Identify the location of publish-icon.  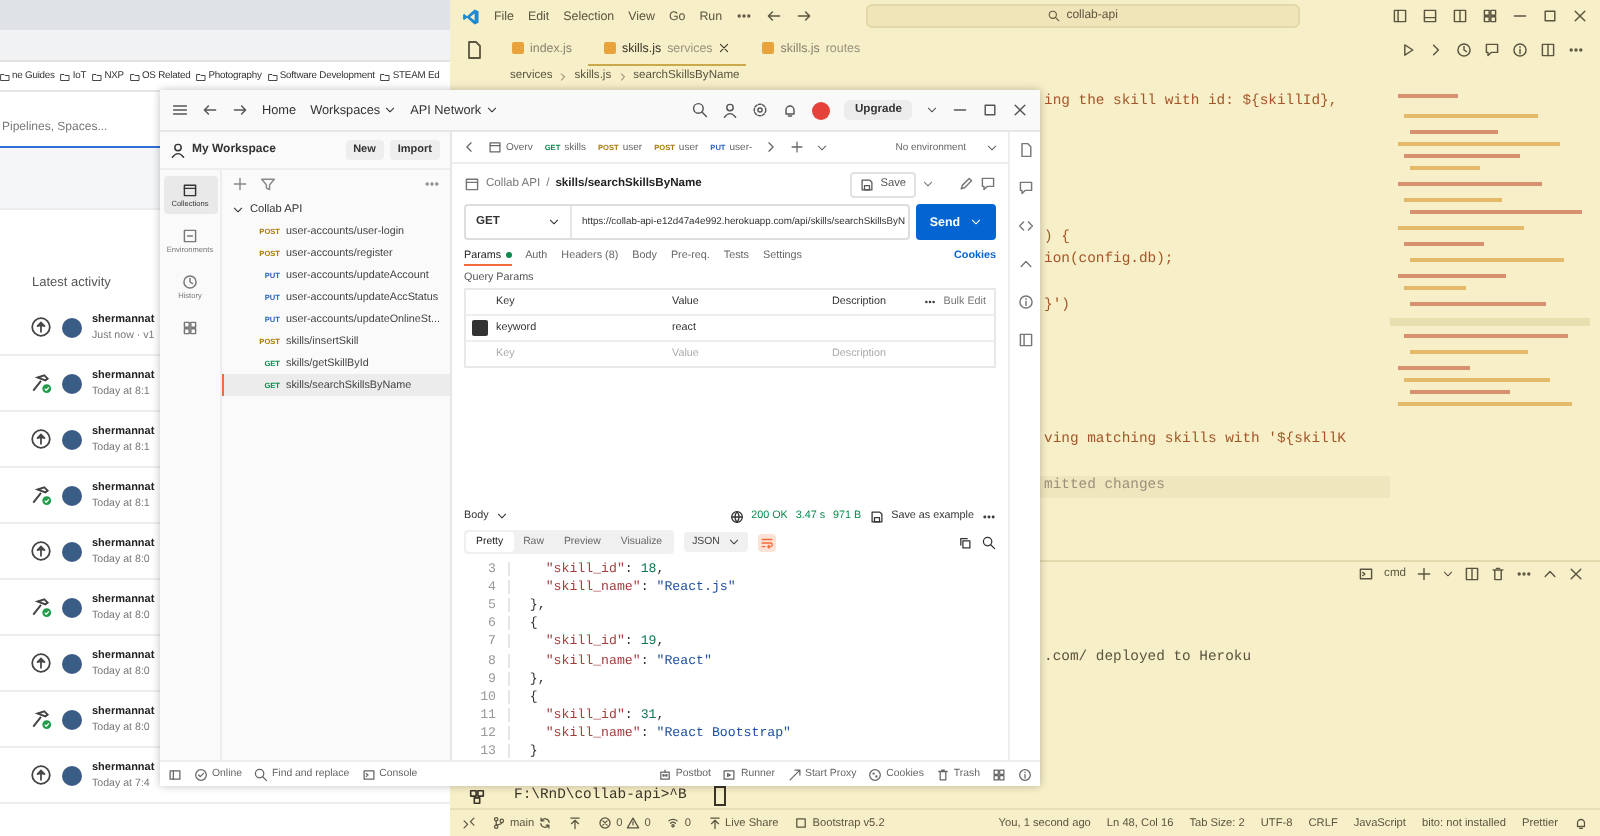
(575, 823).